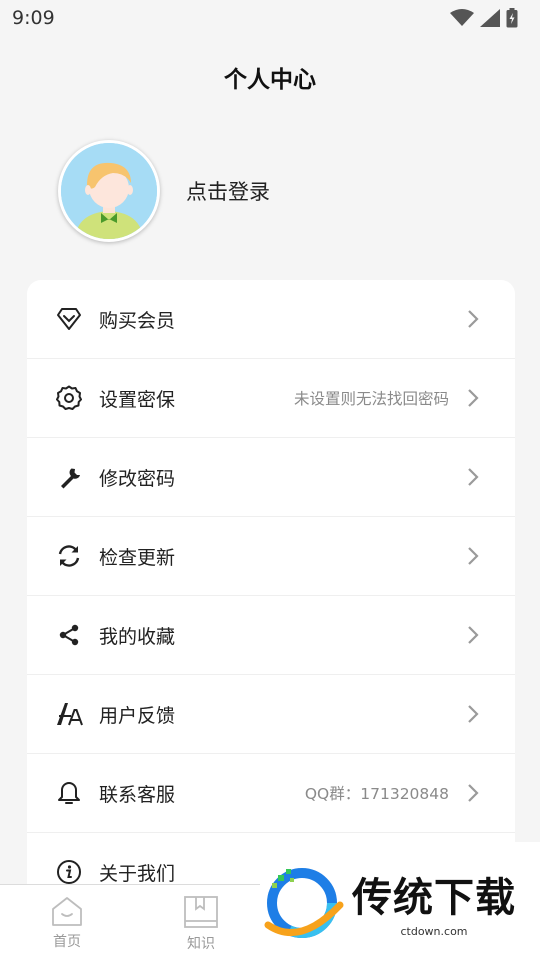  What do you see at coordinates (33, 18) in the screenshot?
I see `status-time: 9:09` at bounding box center [33, 18].